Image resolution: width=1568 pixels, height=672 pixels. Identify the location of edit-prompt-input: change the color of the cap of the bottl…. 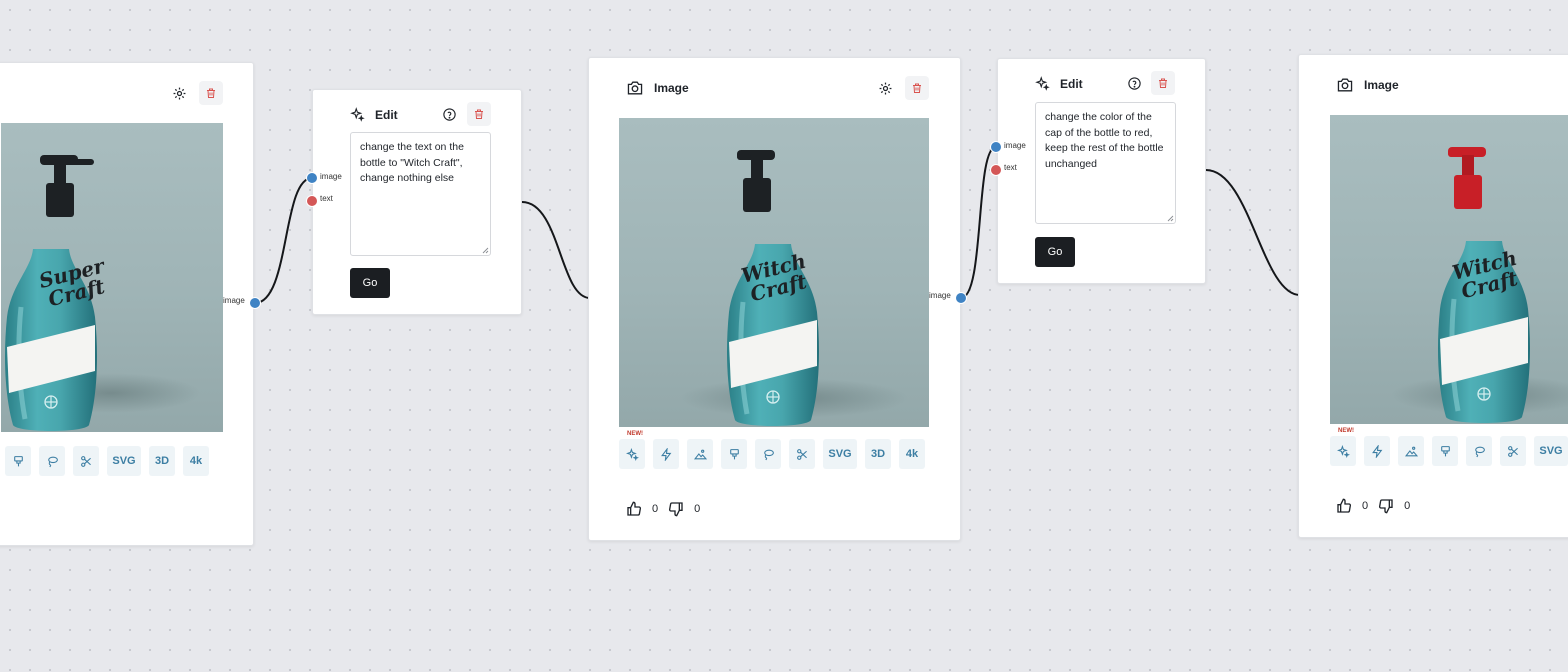
(1105, 163).